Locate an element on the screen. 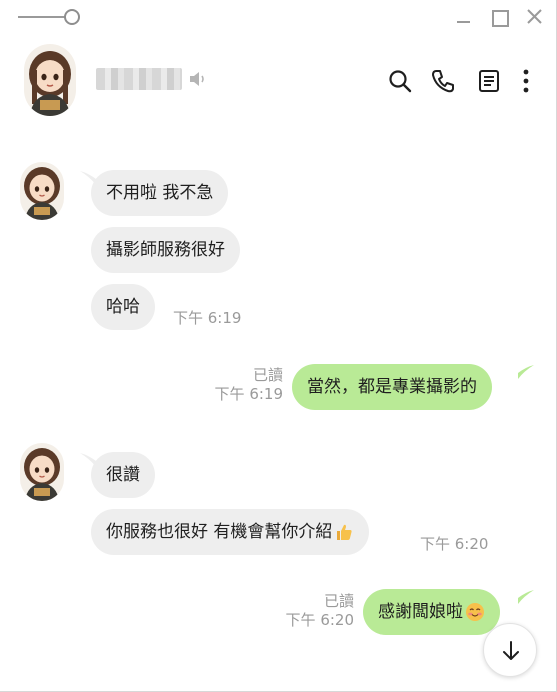 This screenshot has height=692, width=557. notes-icon is located at coordinates (489, 81).